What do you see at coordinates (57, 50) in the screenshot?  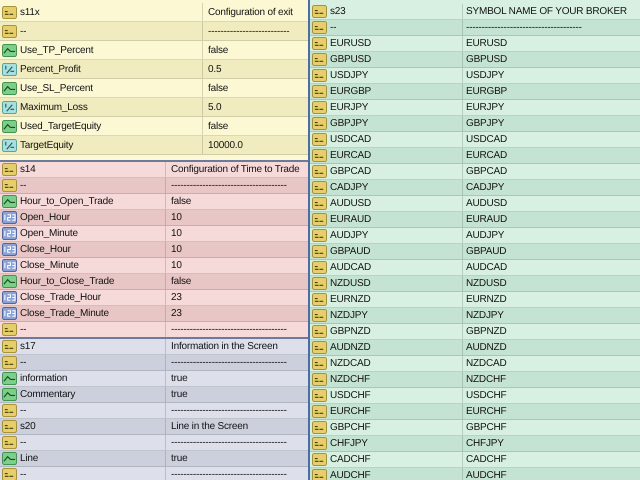 I see `parameter-name: Use_TP_Percent` at bounding box center [57, 50].